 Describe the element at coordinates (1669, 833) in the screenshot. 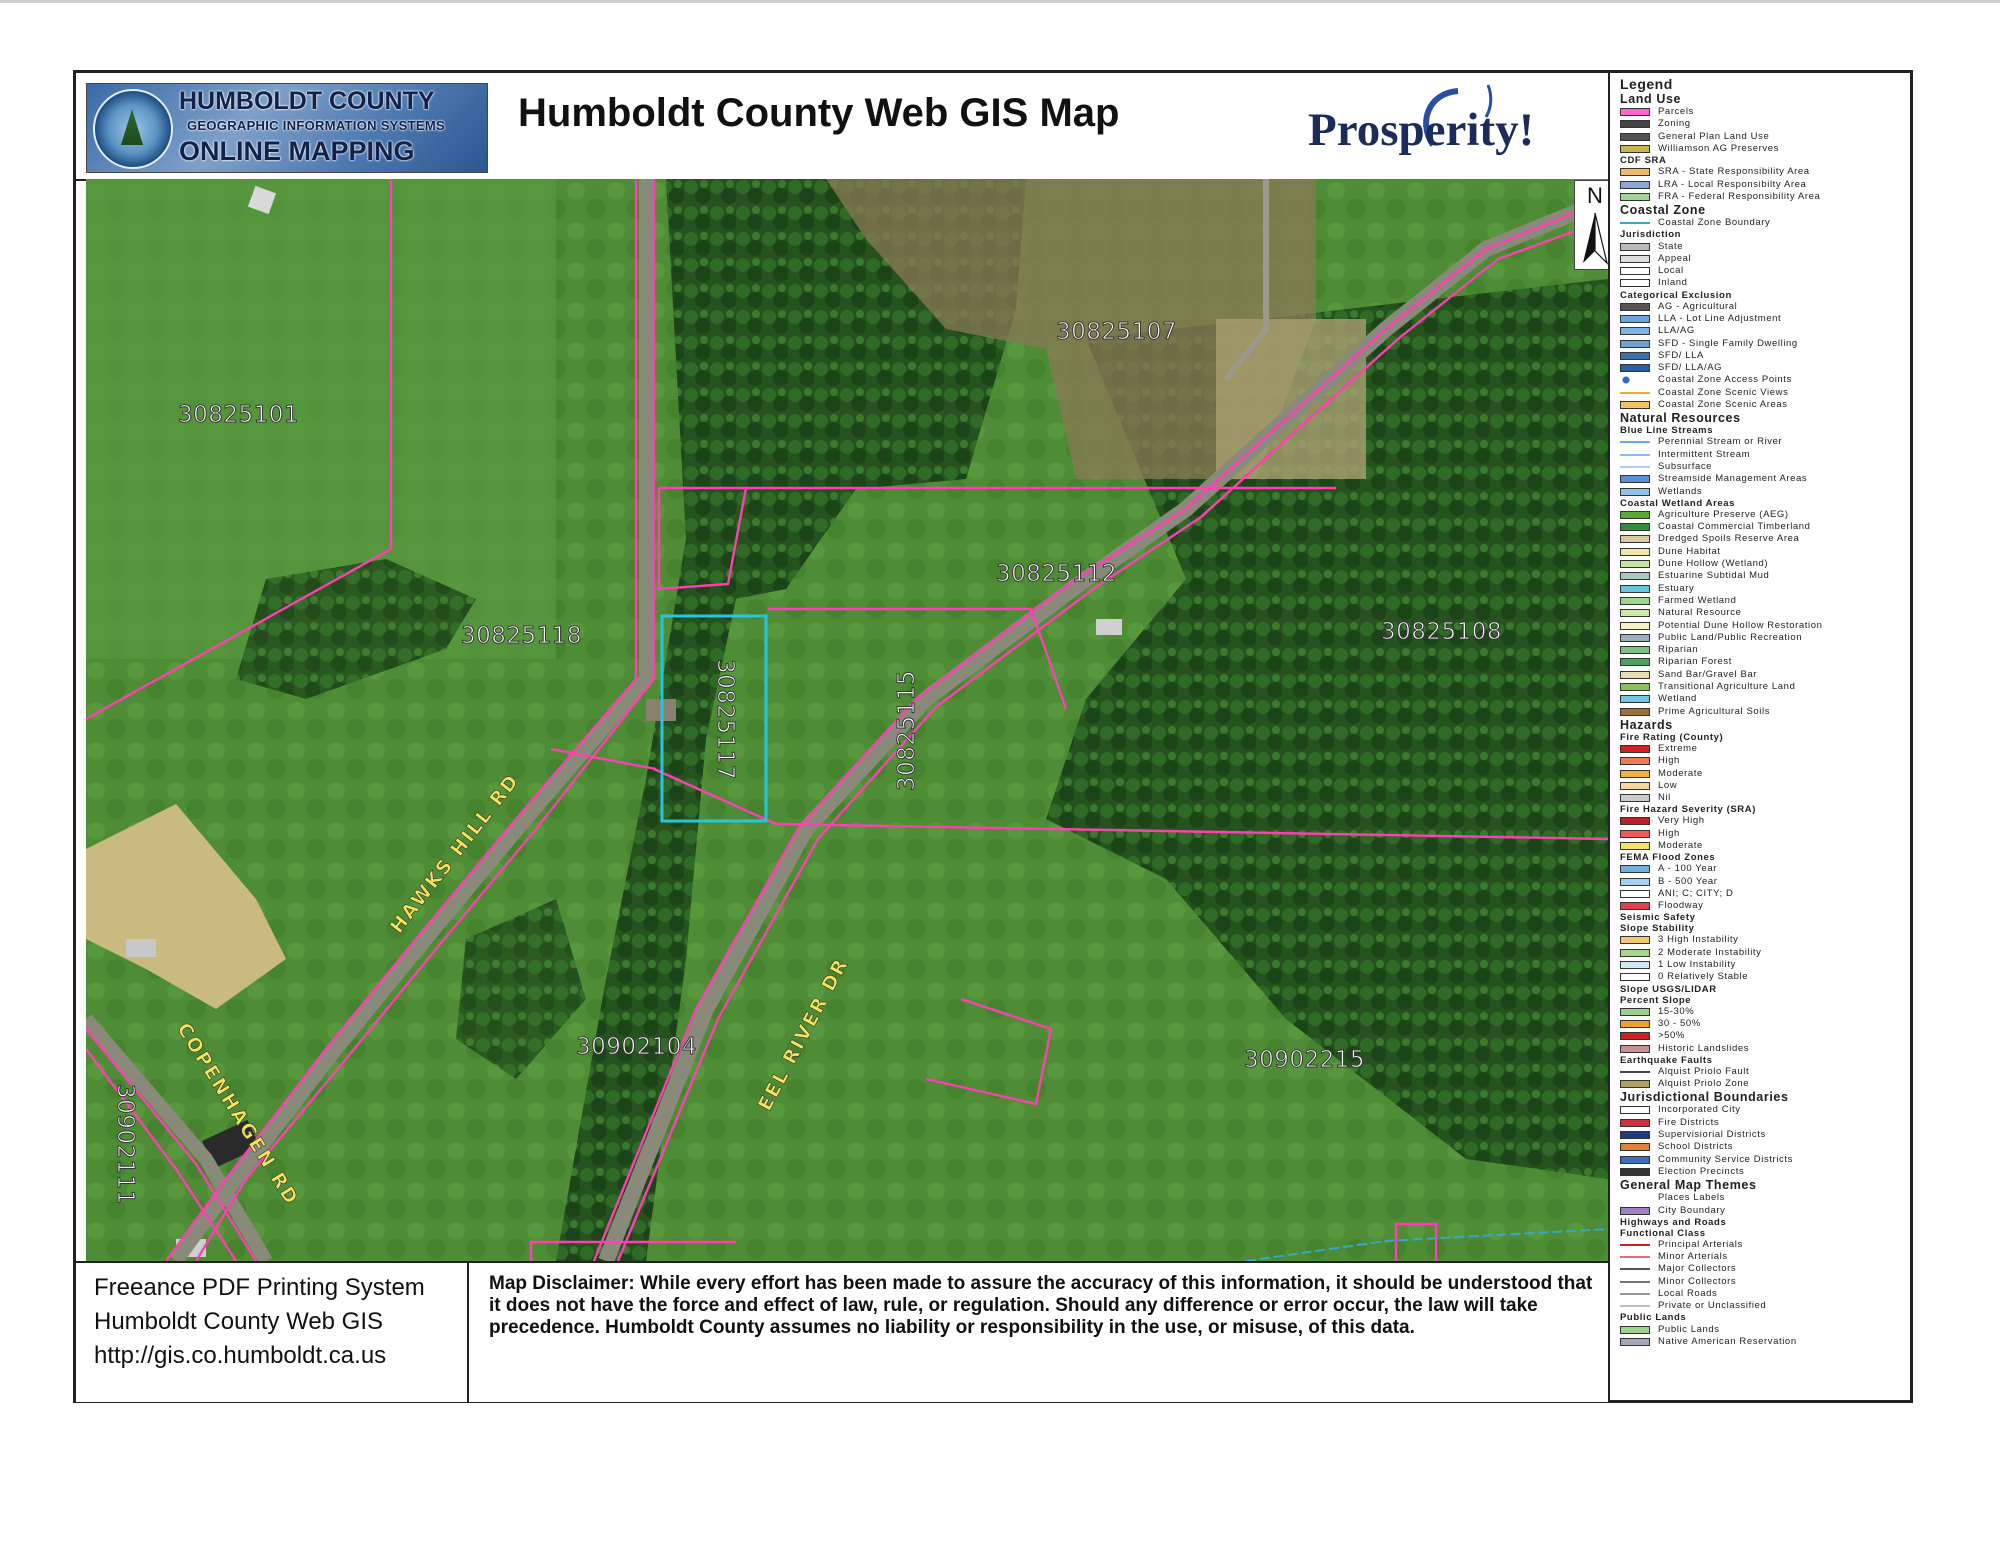

I see `legend-item-label: High` at that location.